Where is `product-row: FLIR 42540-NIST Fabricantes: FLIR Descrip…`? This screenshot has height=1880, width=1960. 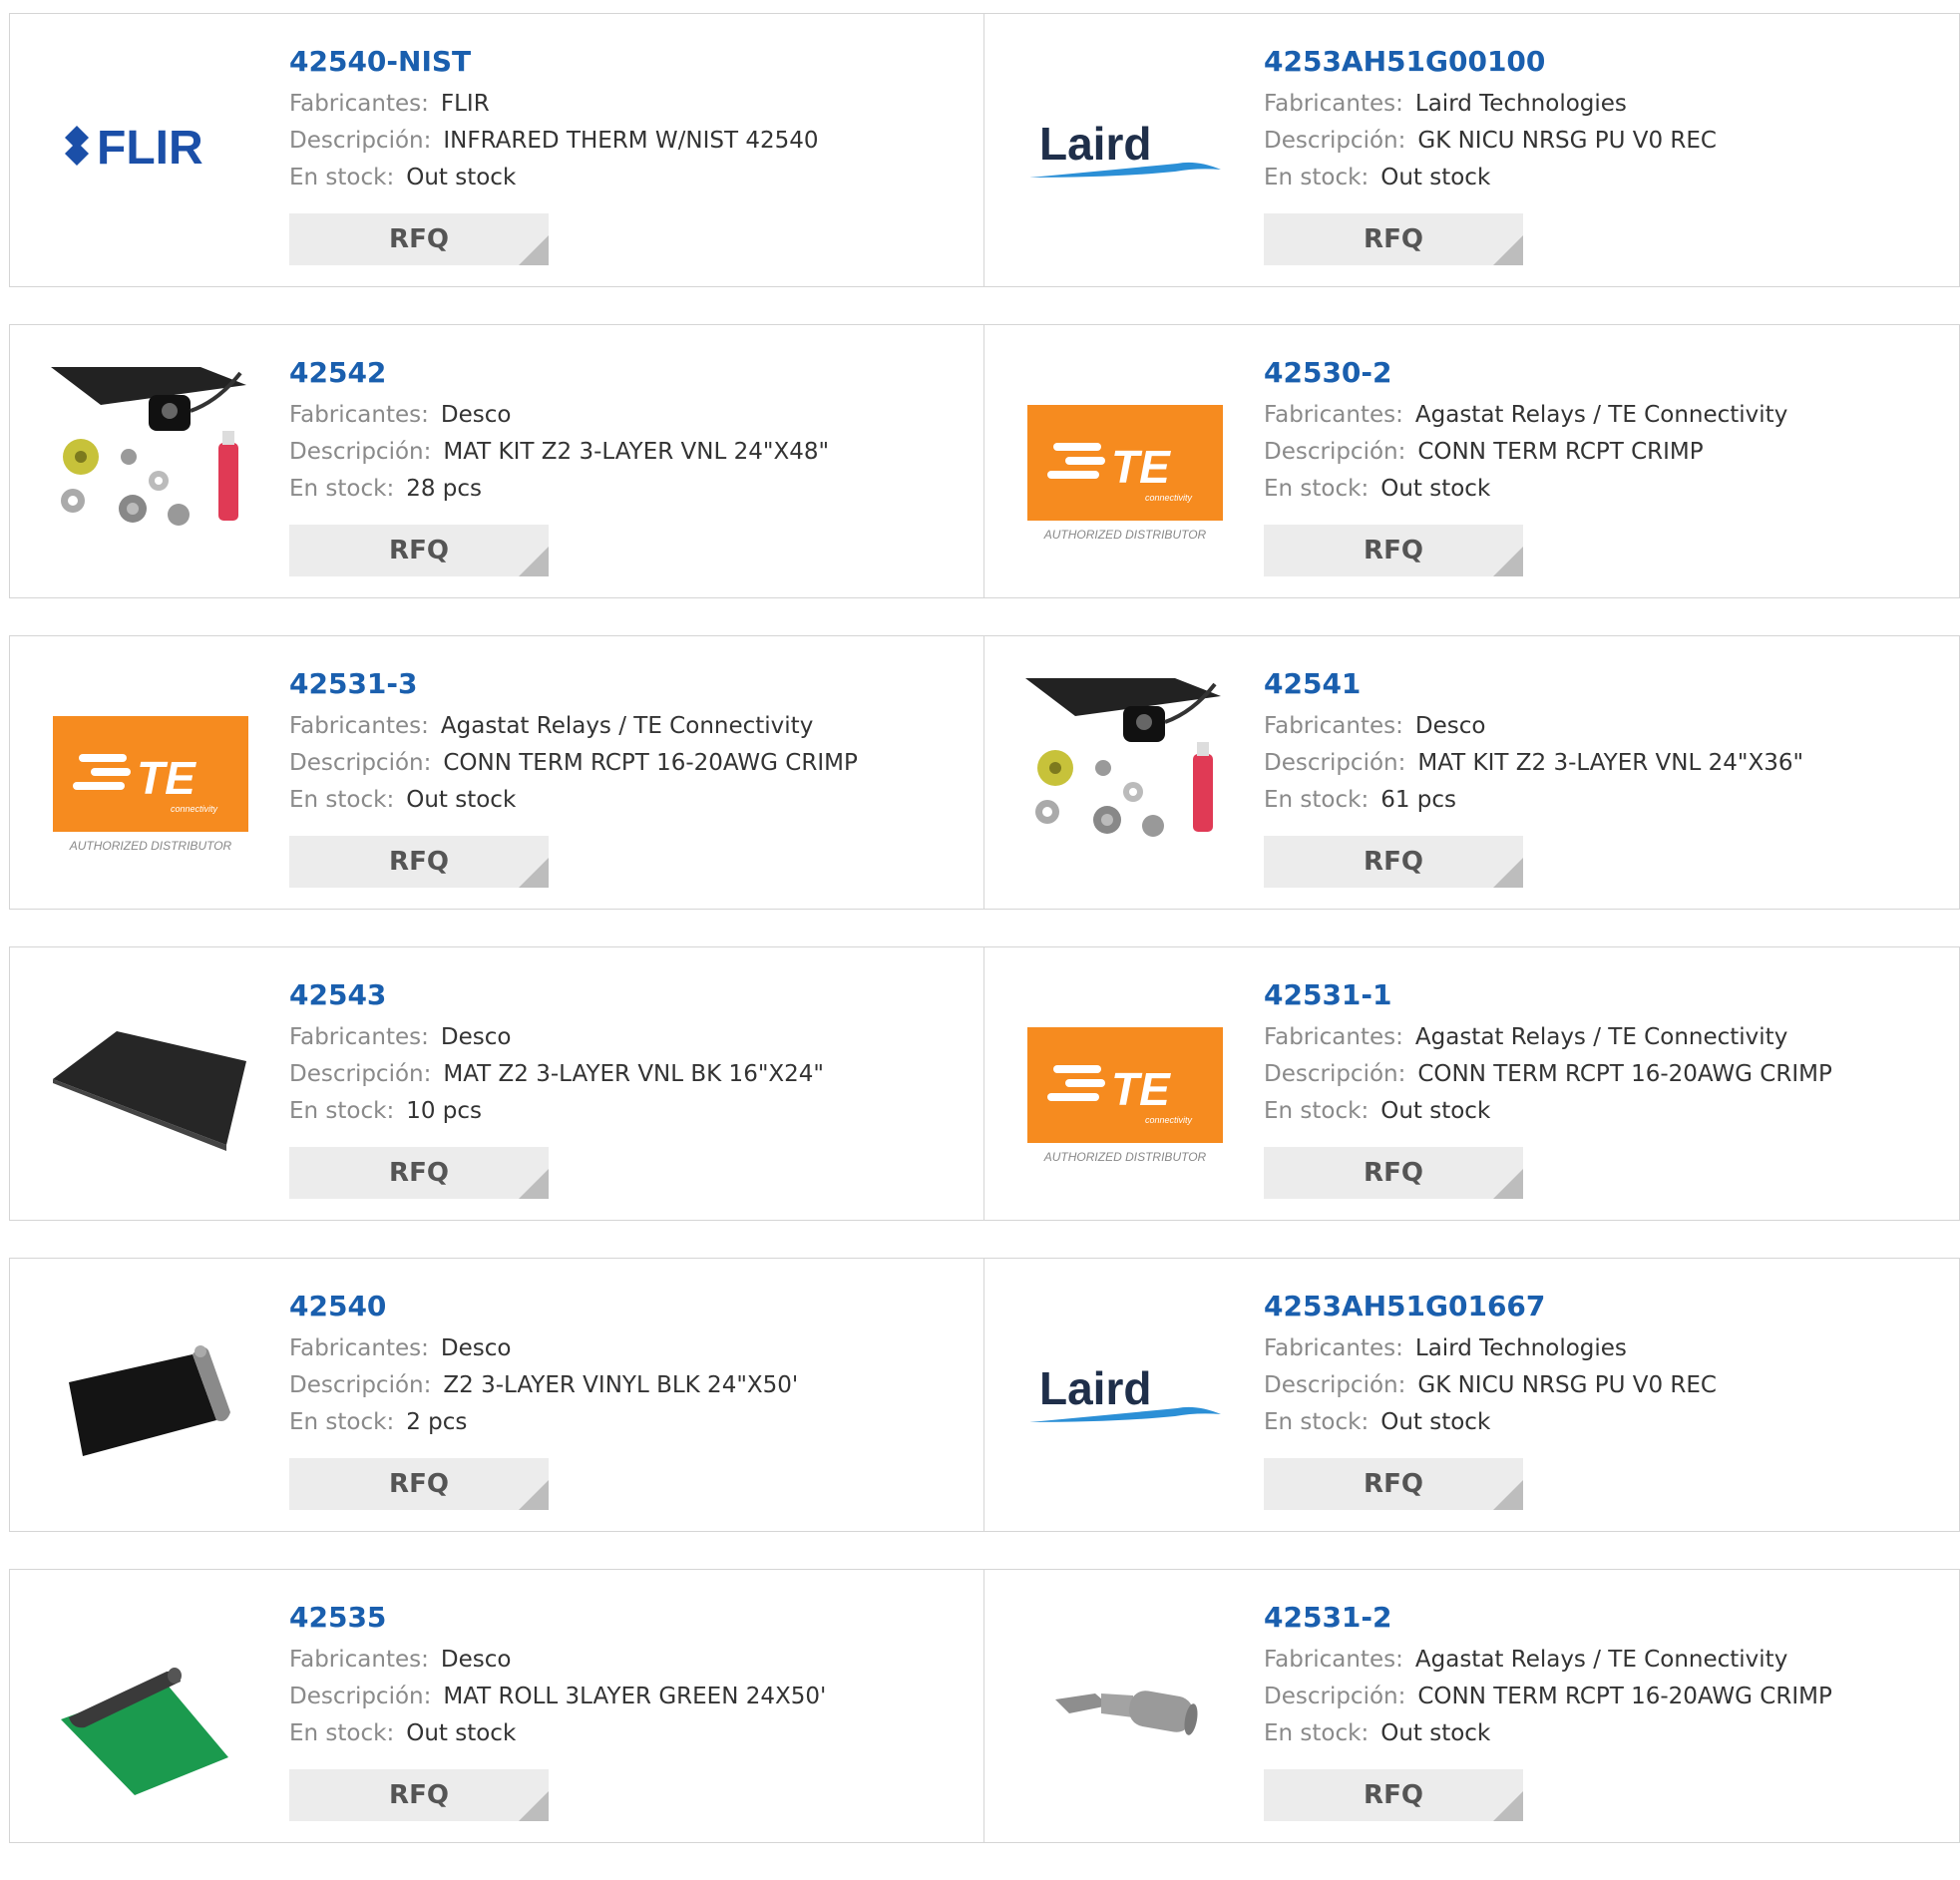 product-row: FLIR 42540-NIST Fabricantes: FLIR Descrip… is located at coordinates (985, 150).